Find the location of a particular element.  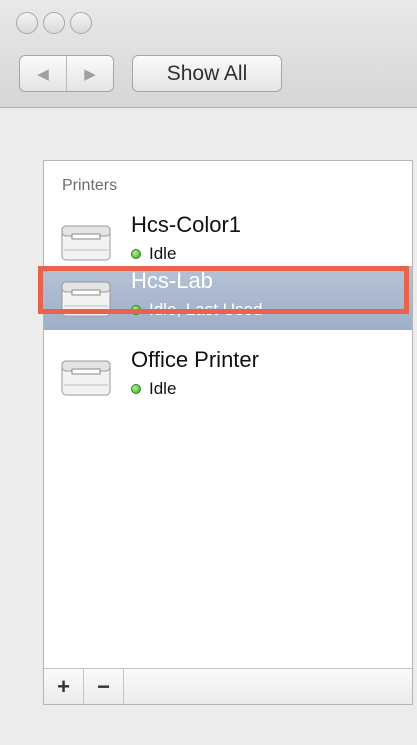

minimize-window-button is located at coordinates (54, 23).